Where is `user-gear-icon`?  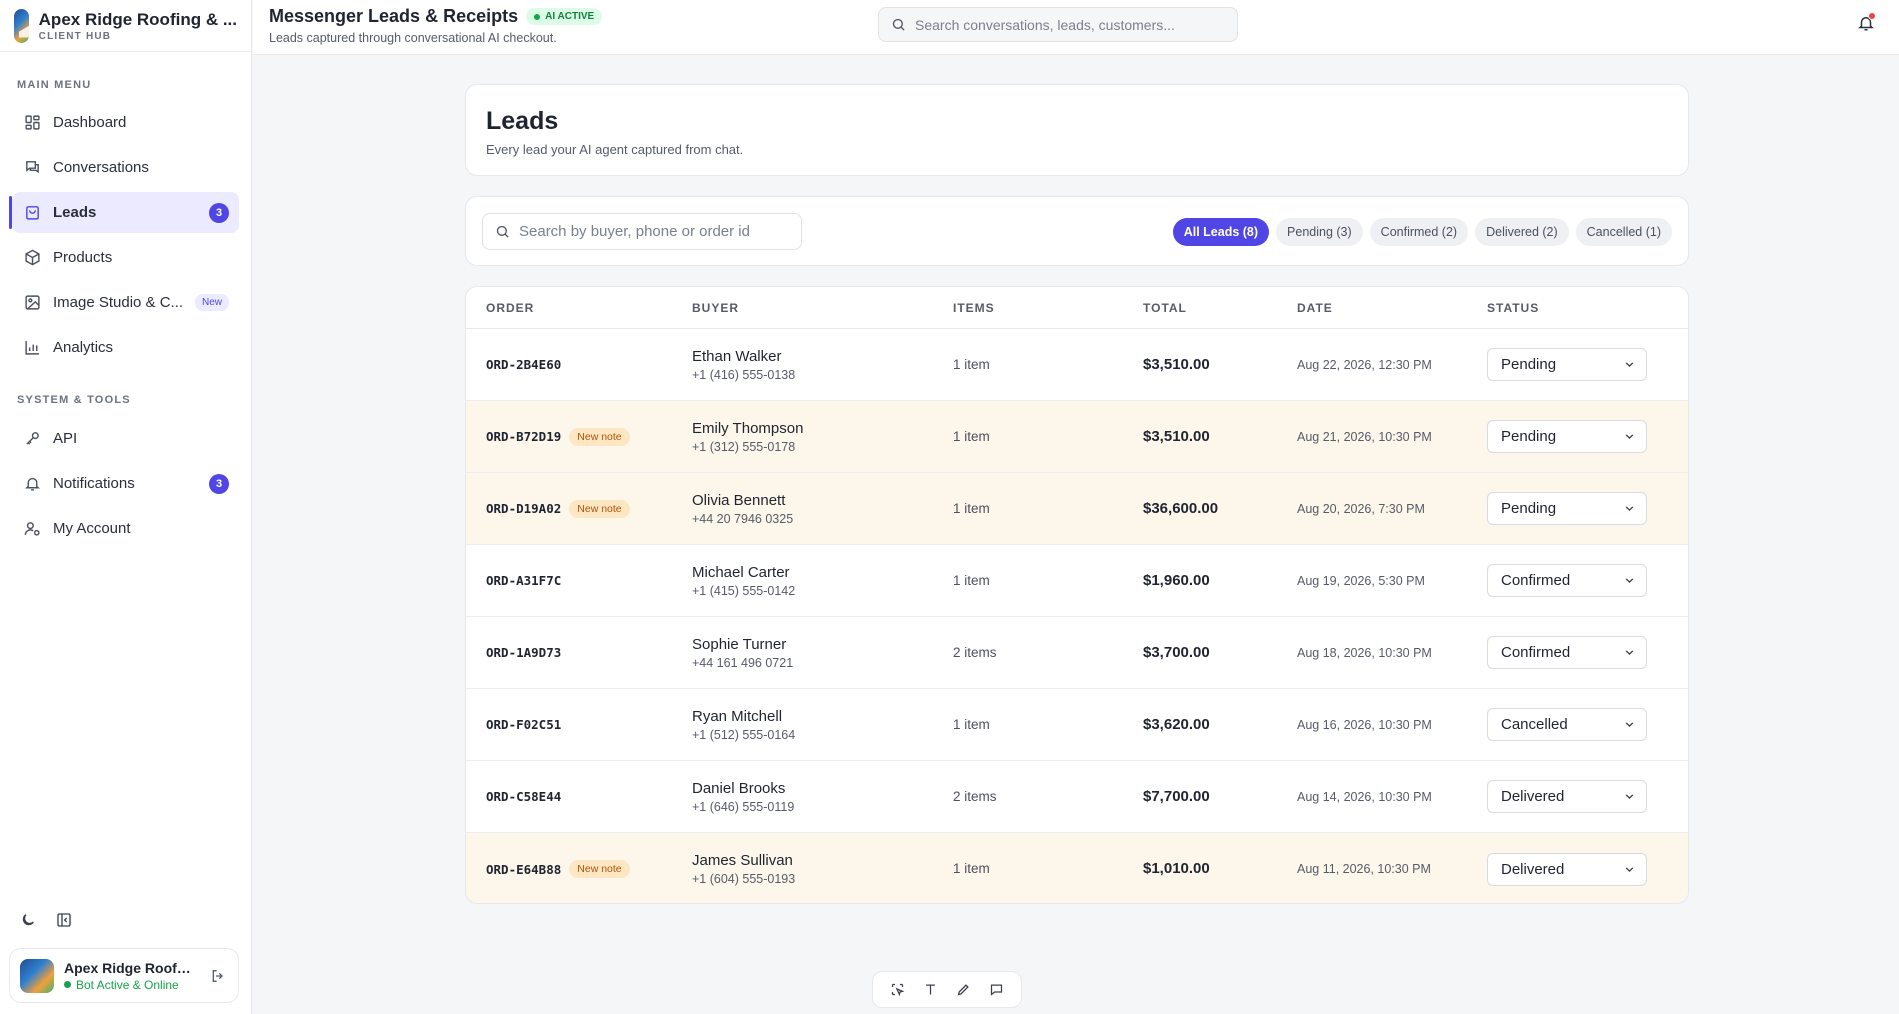 user-gear-icon is located at coordinates (32, 529).